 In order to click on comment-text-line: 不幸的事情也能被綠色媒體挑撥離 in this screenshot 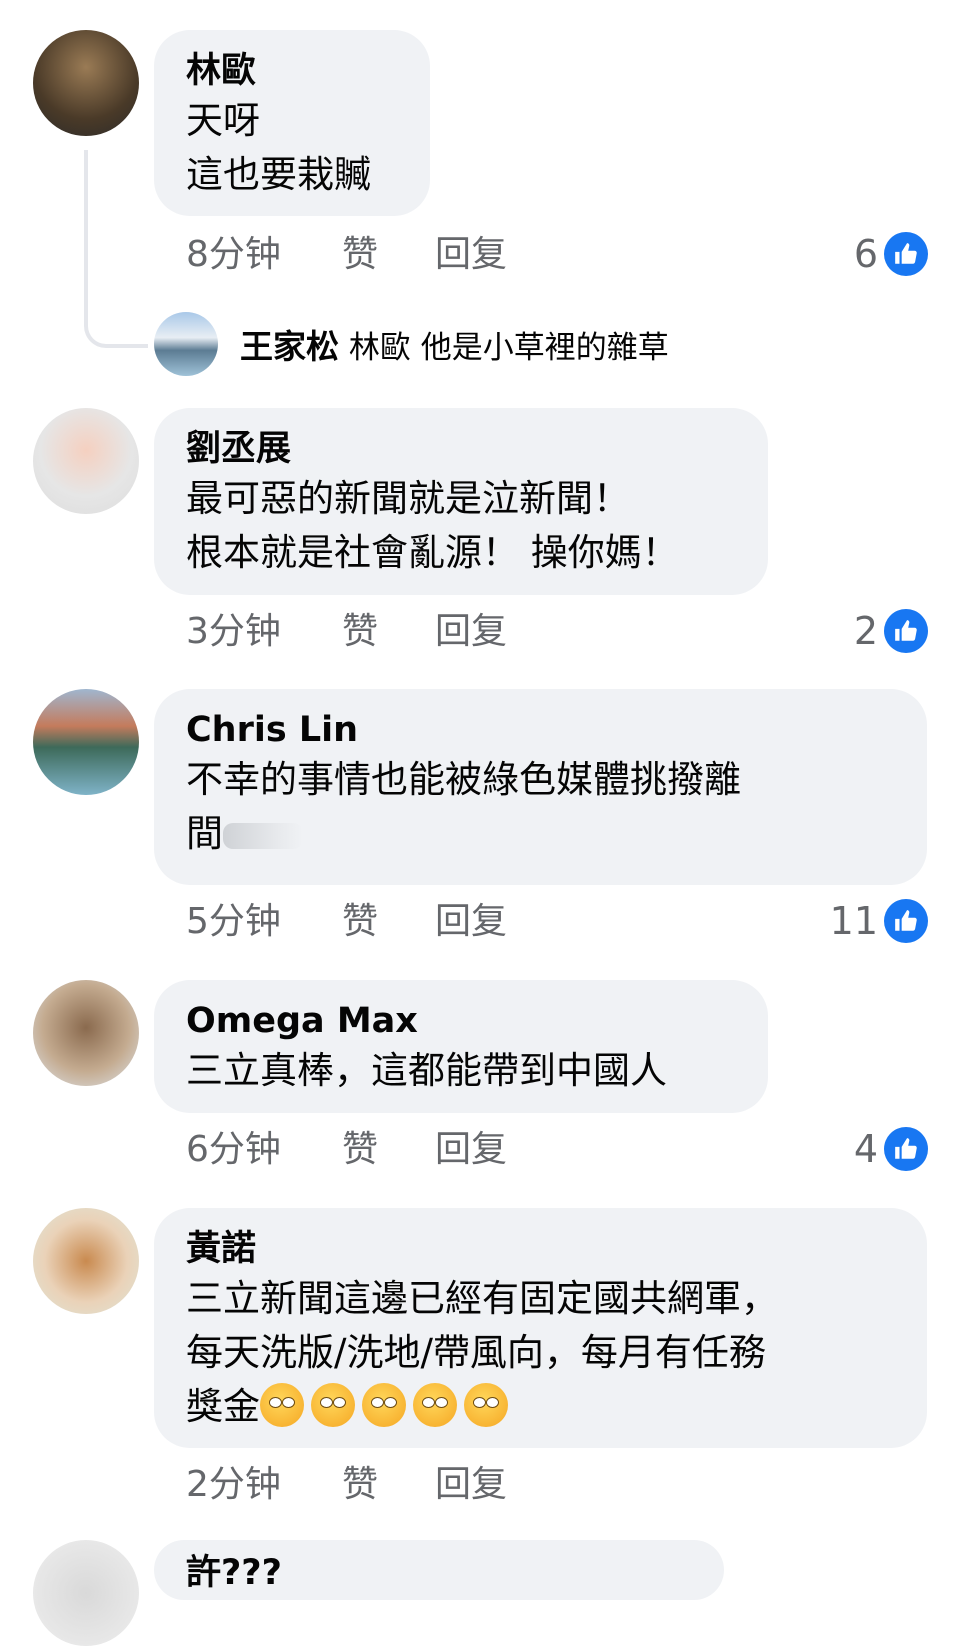, I will do `click(463, 779)`.